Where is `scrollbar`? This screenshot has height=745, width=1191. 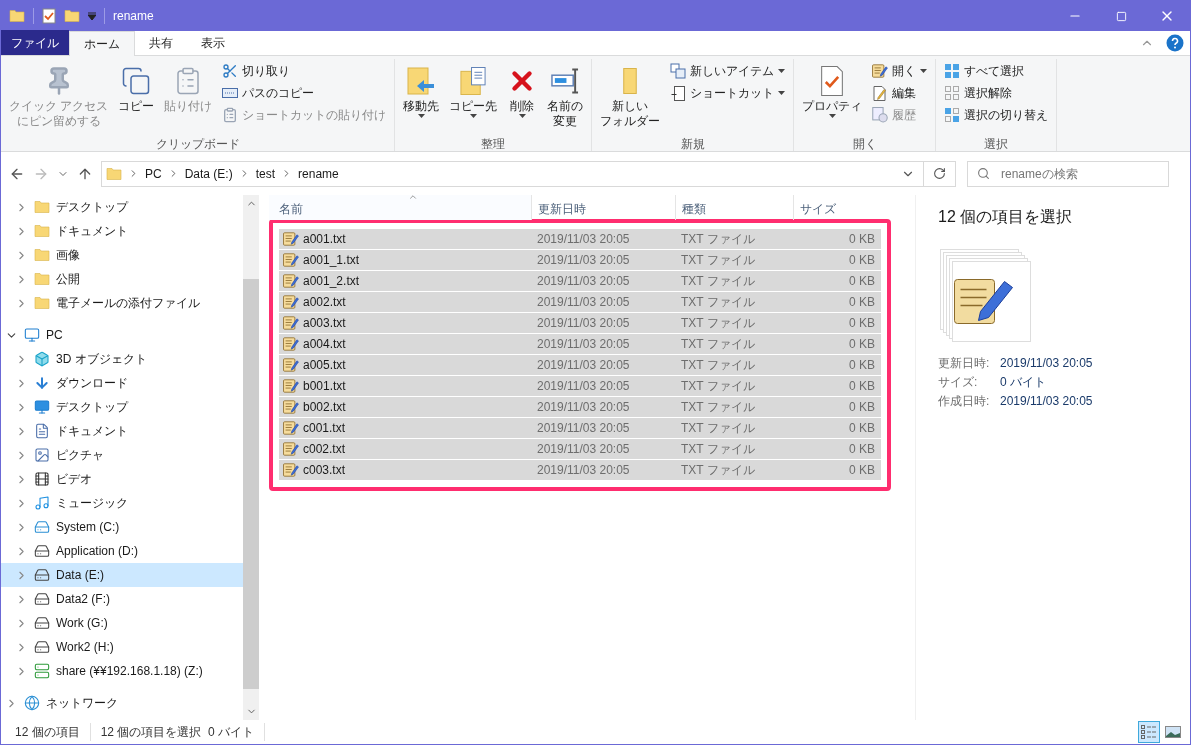 scrollbar is located at coordinates (251, 457).